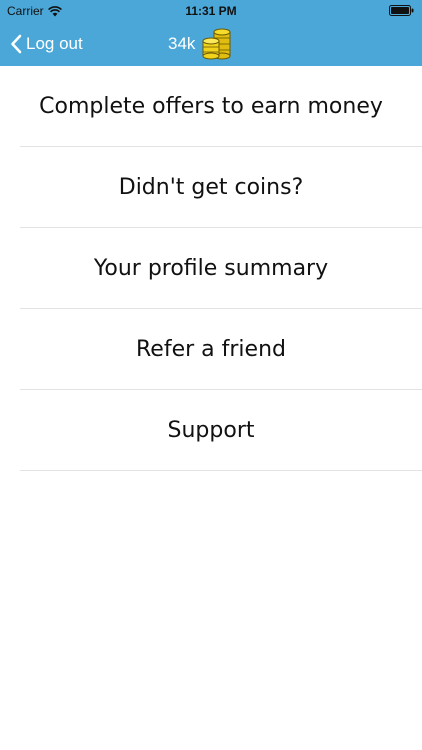 This screenshot has width=422, height=750. I want to click on battery-icon, so click(401, 10).